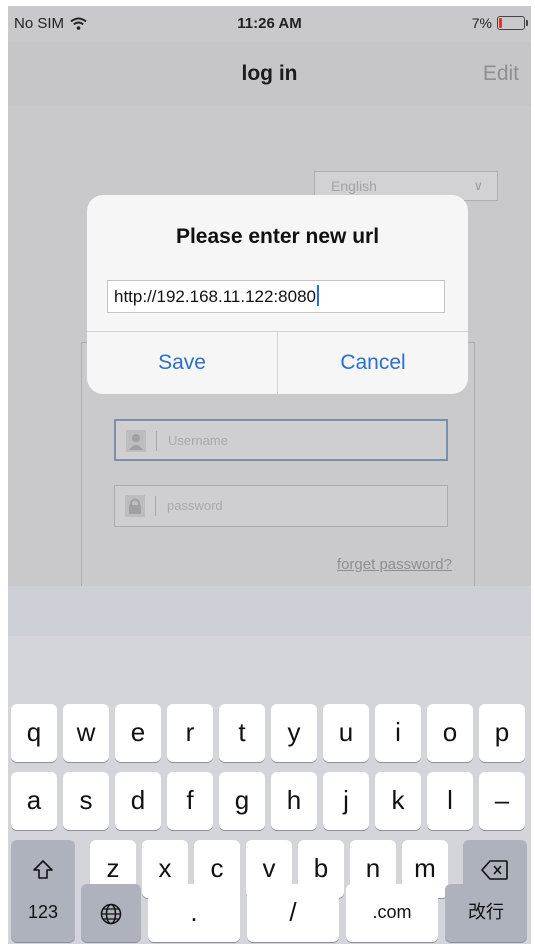 This screenshot has height=944, width=535. I want to click on cancel-button: Cancel, so click(373, 363).